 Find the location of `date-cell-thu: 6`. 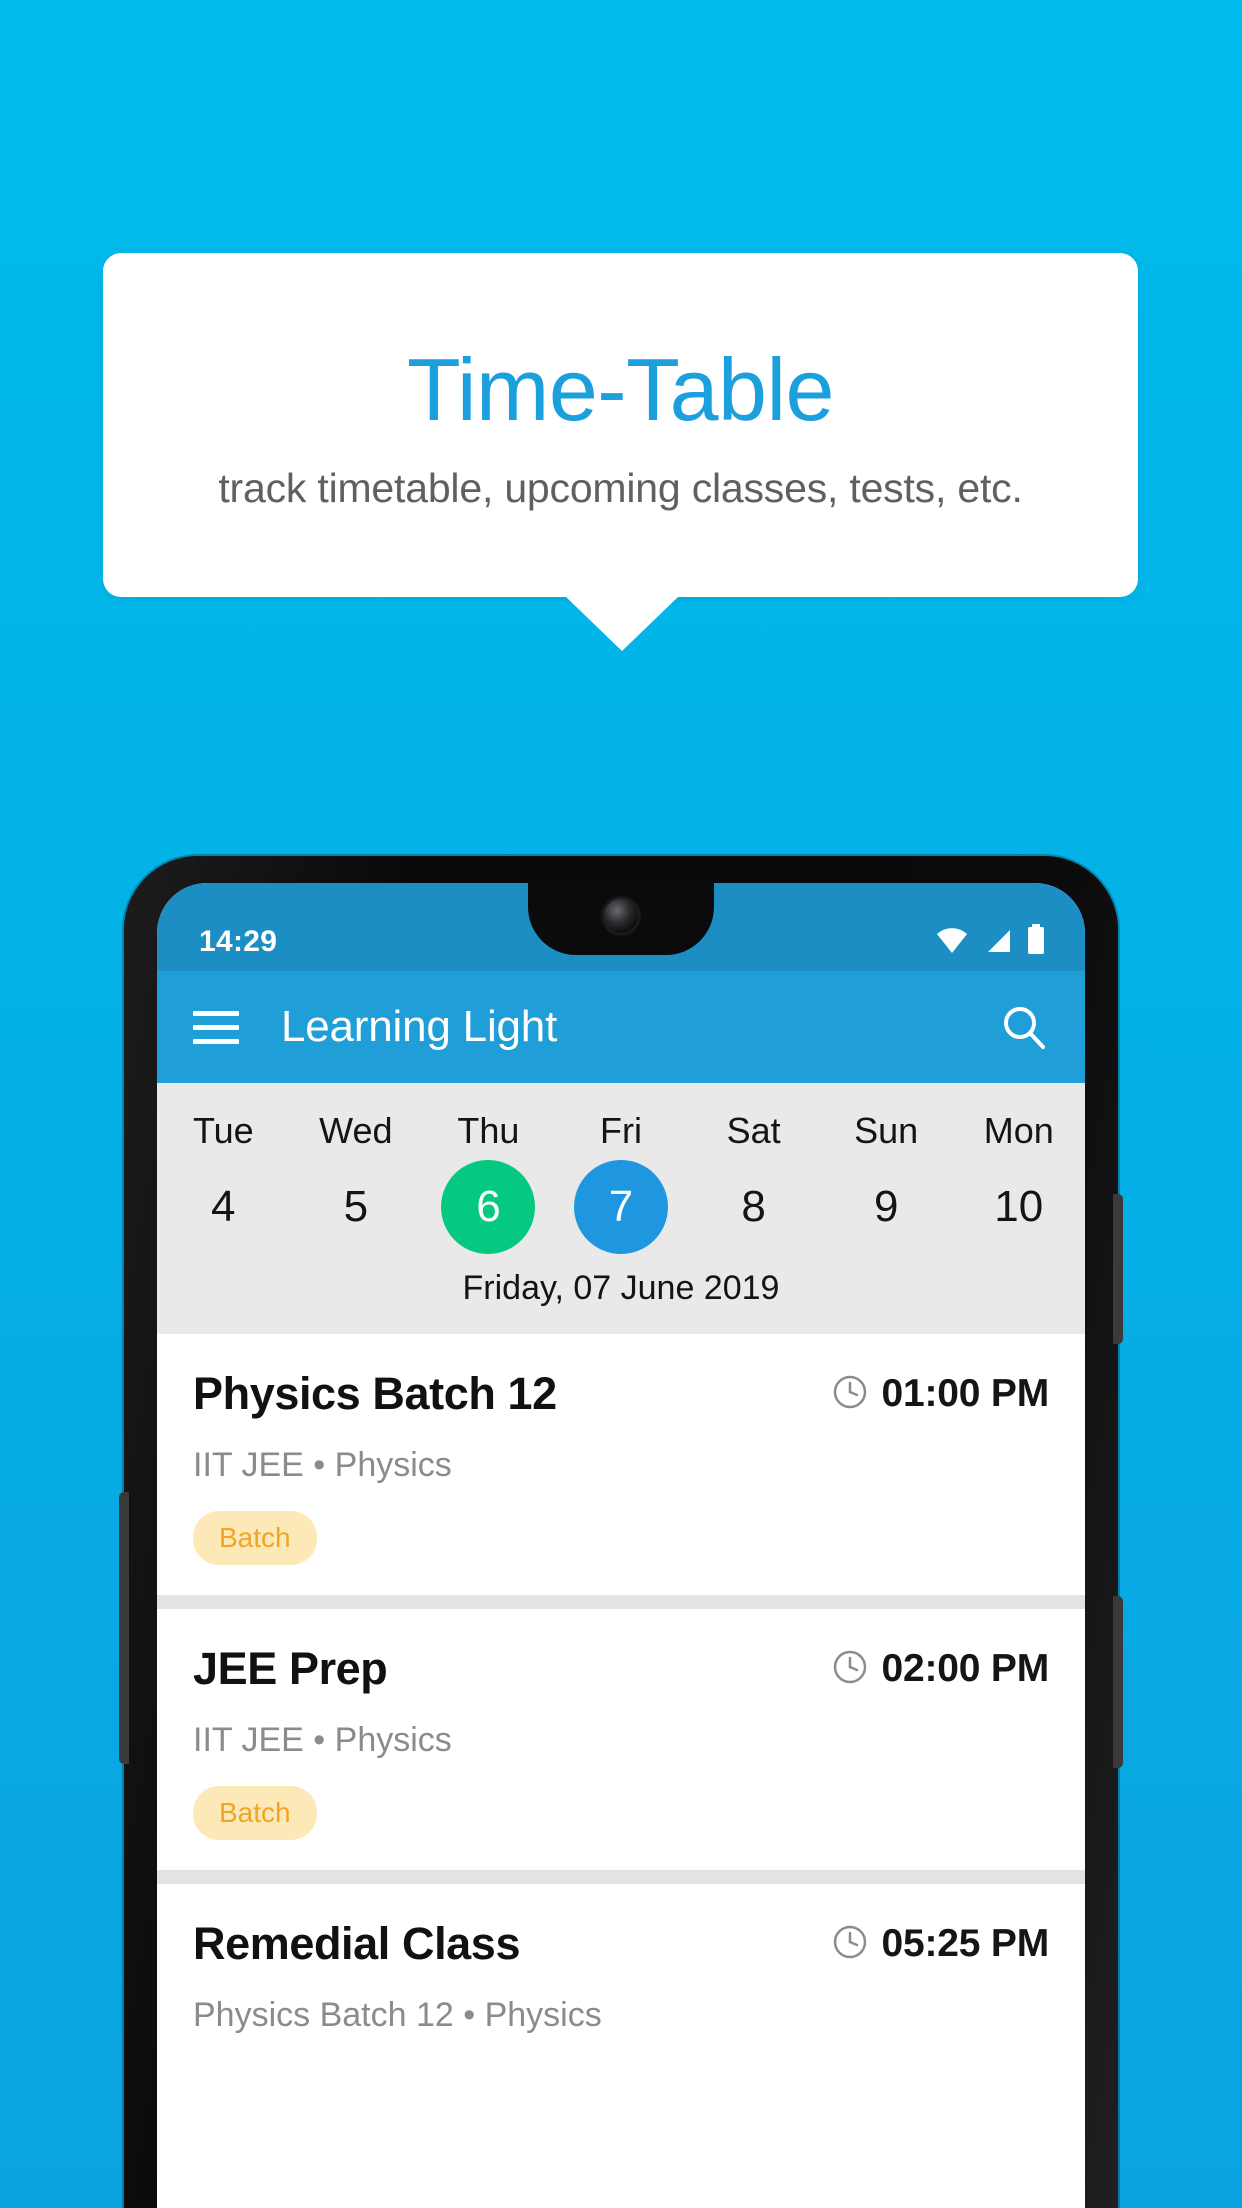

date-cell-thu: 6 is located at coordinates (488, 1207).